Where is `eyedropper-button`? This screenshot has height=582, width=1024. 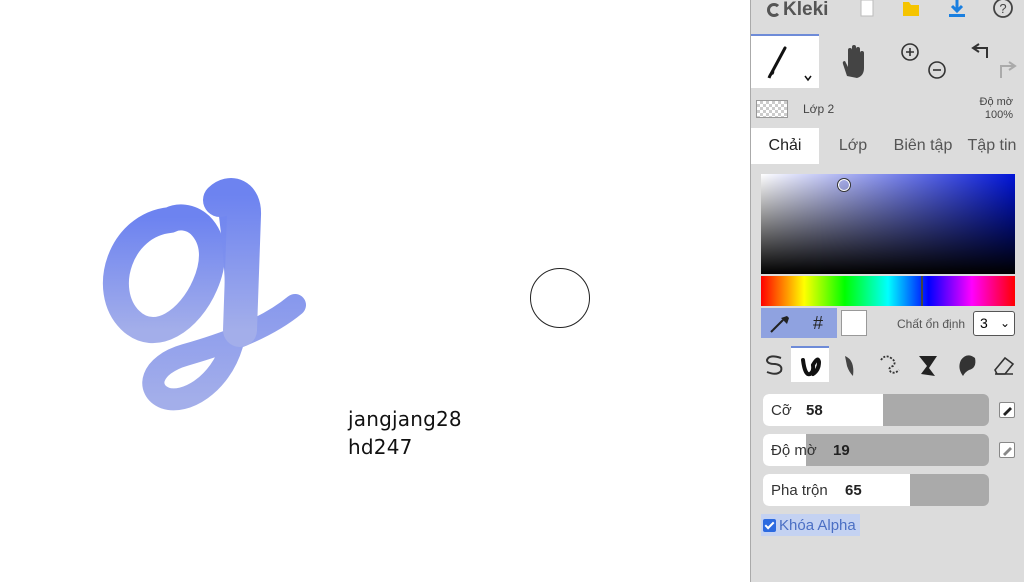 eyedropper-button is located at coordinates (780, 323).